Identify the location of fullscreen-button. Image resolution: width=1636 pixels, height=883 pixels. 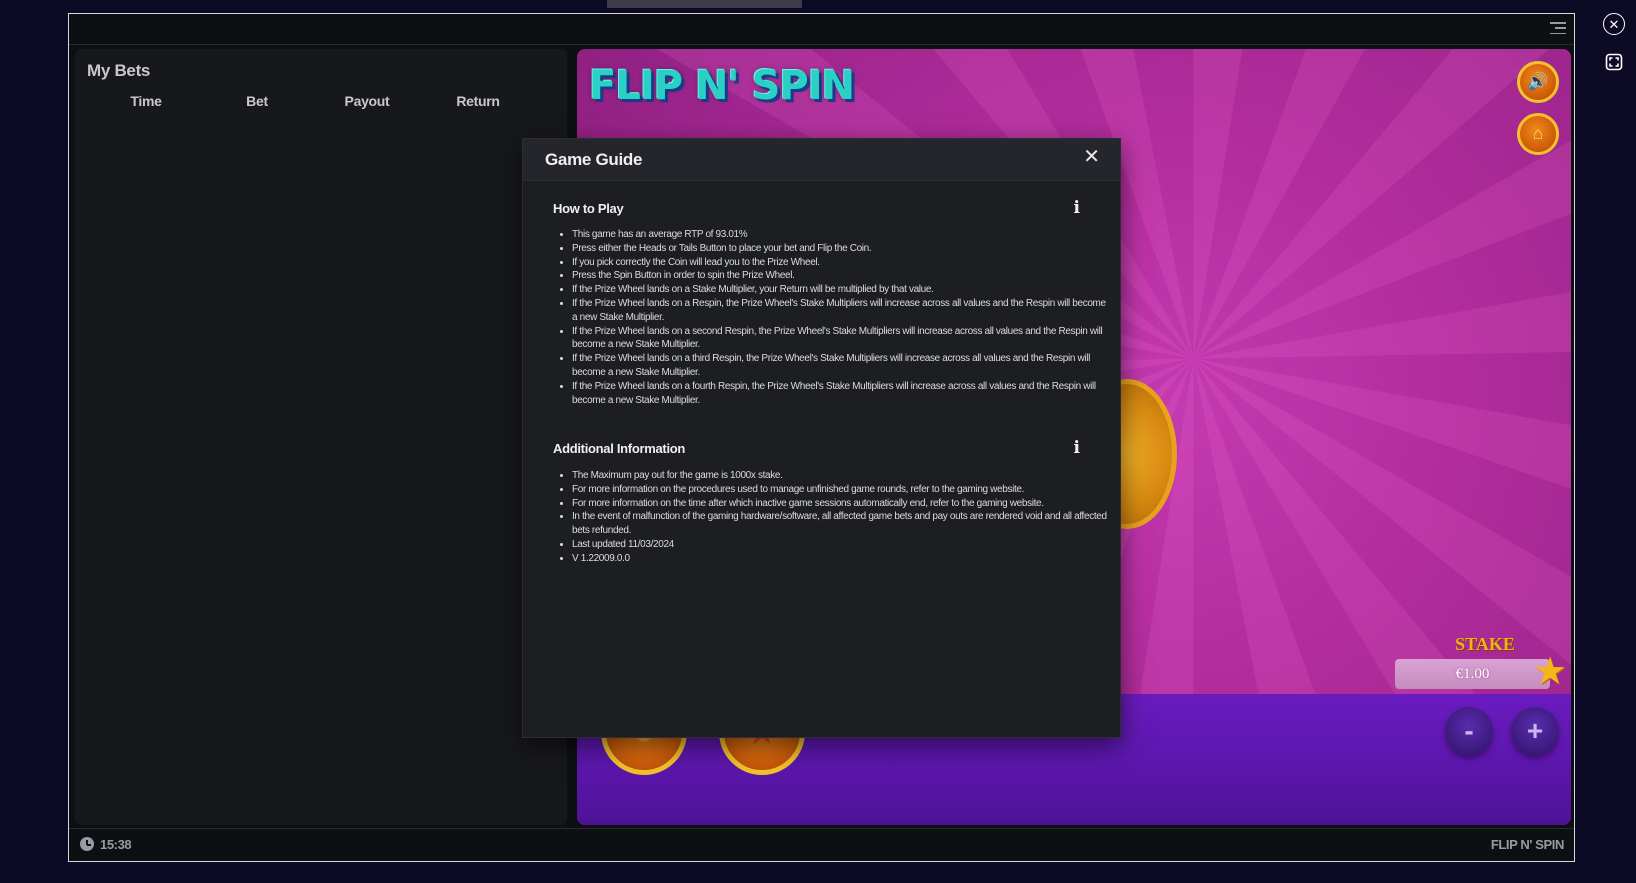
(1614, 62).